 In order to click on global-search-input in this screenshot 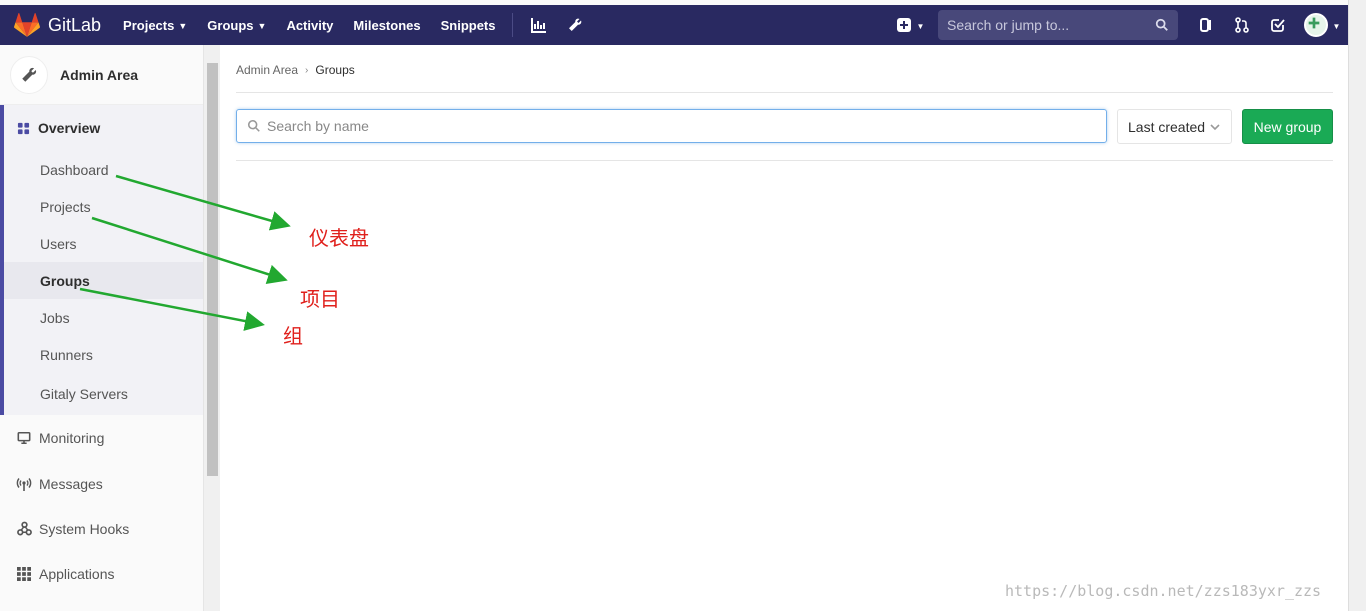, I will do `click(1051, 25)`.